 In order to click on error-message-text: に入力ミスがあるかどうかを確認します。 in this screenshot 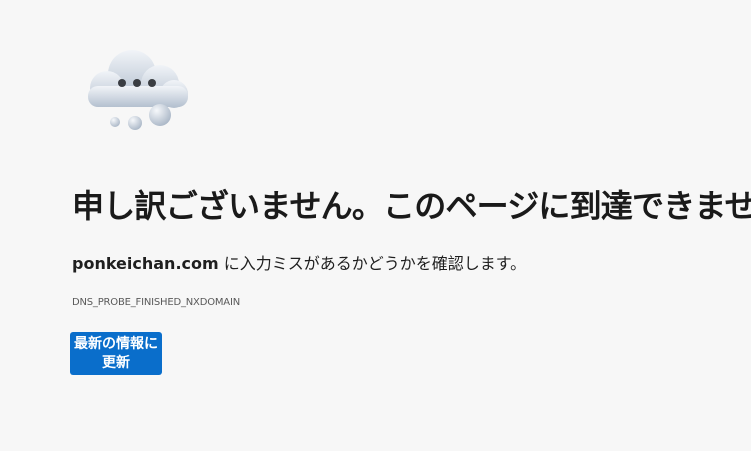, I will do `click(372, 263)`.